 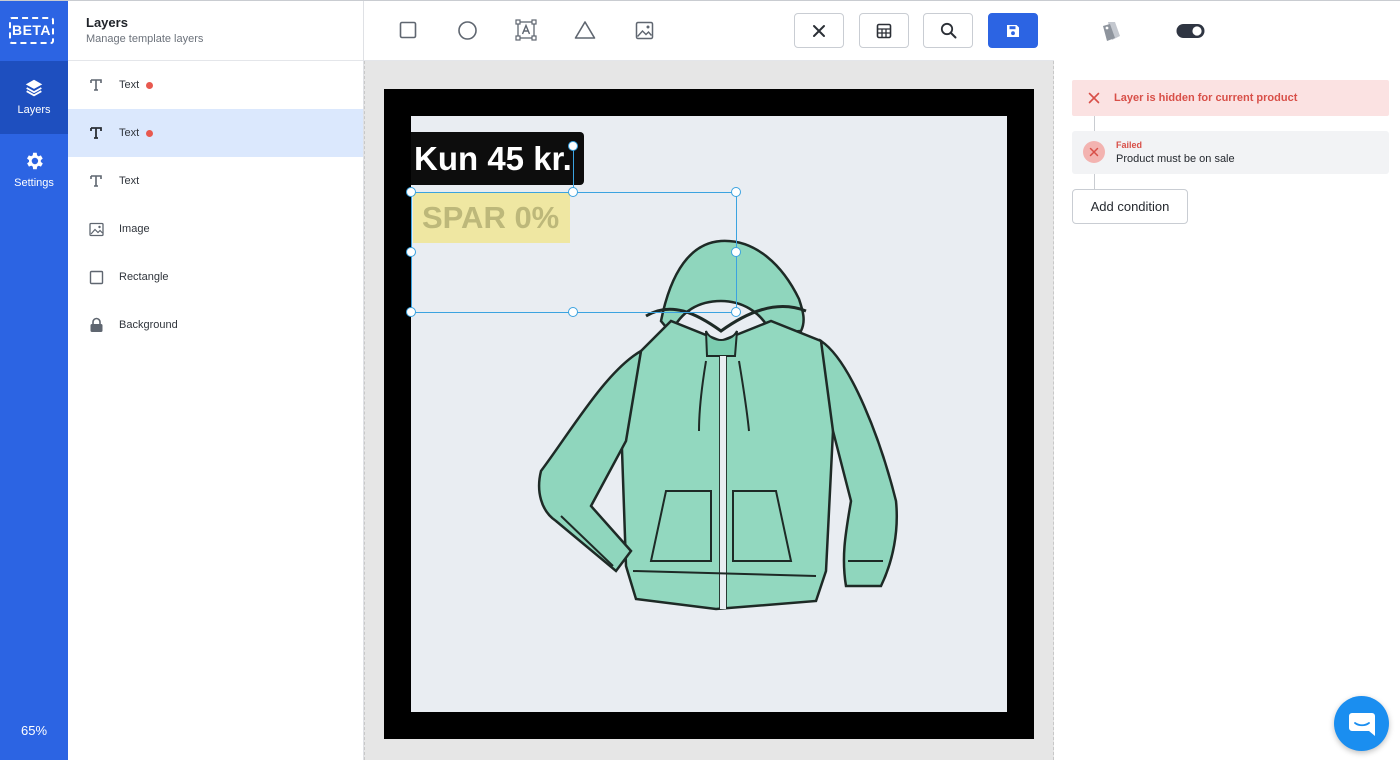 What do you see at coordinates (411, 312) in the screenshot?
I see `resize-handle-bottom-left` at bounding box center [411, 312].